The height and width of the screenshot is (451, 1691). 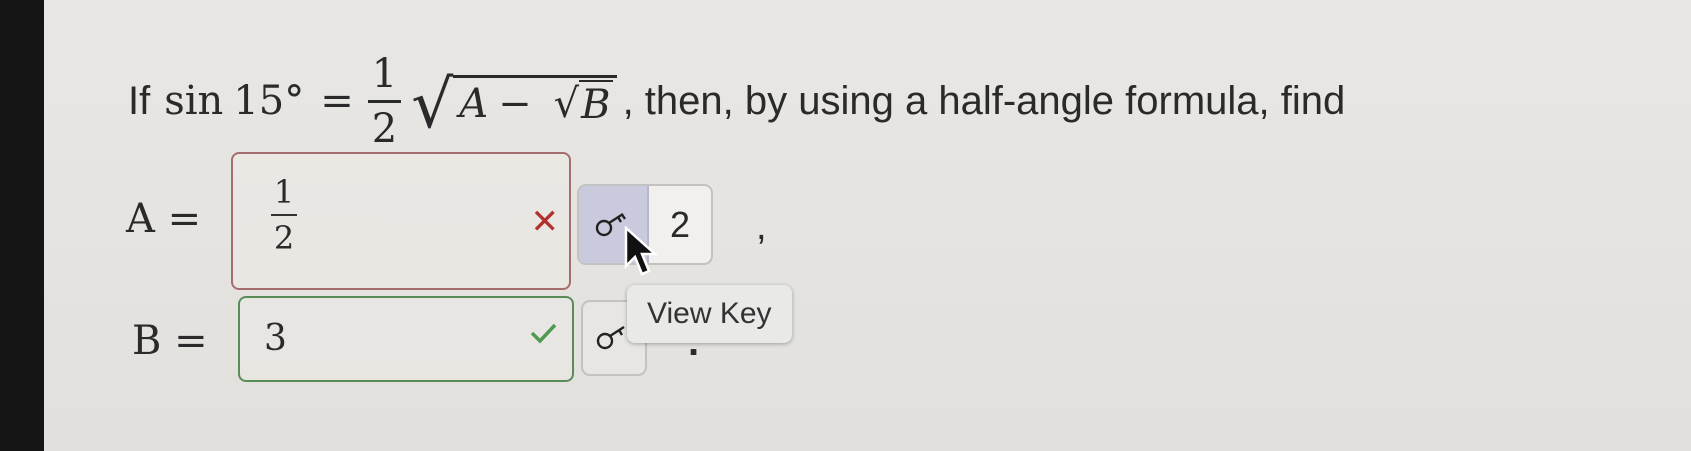 I want to click on answer-a-field: 1 2 ✕, so click(x=401, y=221).